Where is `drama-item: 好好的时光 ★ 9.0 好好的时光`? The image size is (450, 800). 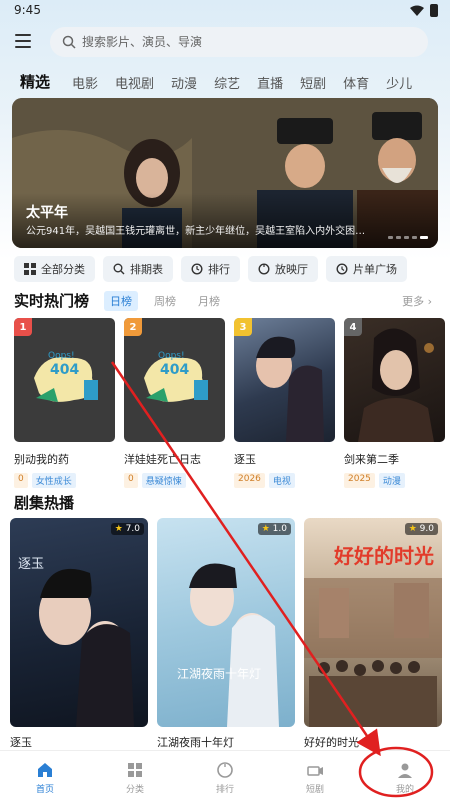
drama-item: 好好的时光 ★ 9.0 好好的时光 is located at coordinates (373, 634).